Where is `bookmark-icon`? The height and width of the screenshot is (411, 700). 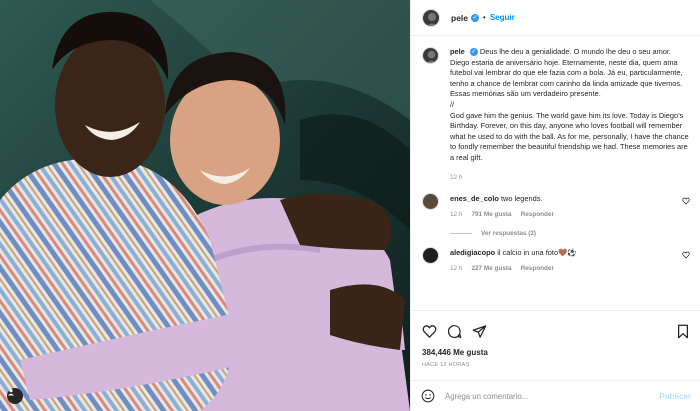
bookmark-icon is located at coordinates (683, 331).